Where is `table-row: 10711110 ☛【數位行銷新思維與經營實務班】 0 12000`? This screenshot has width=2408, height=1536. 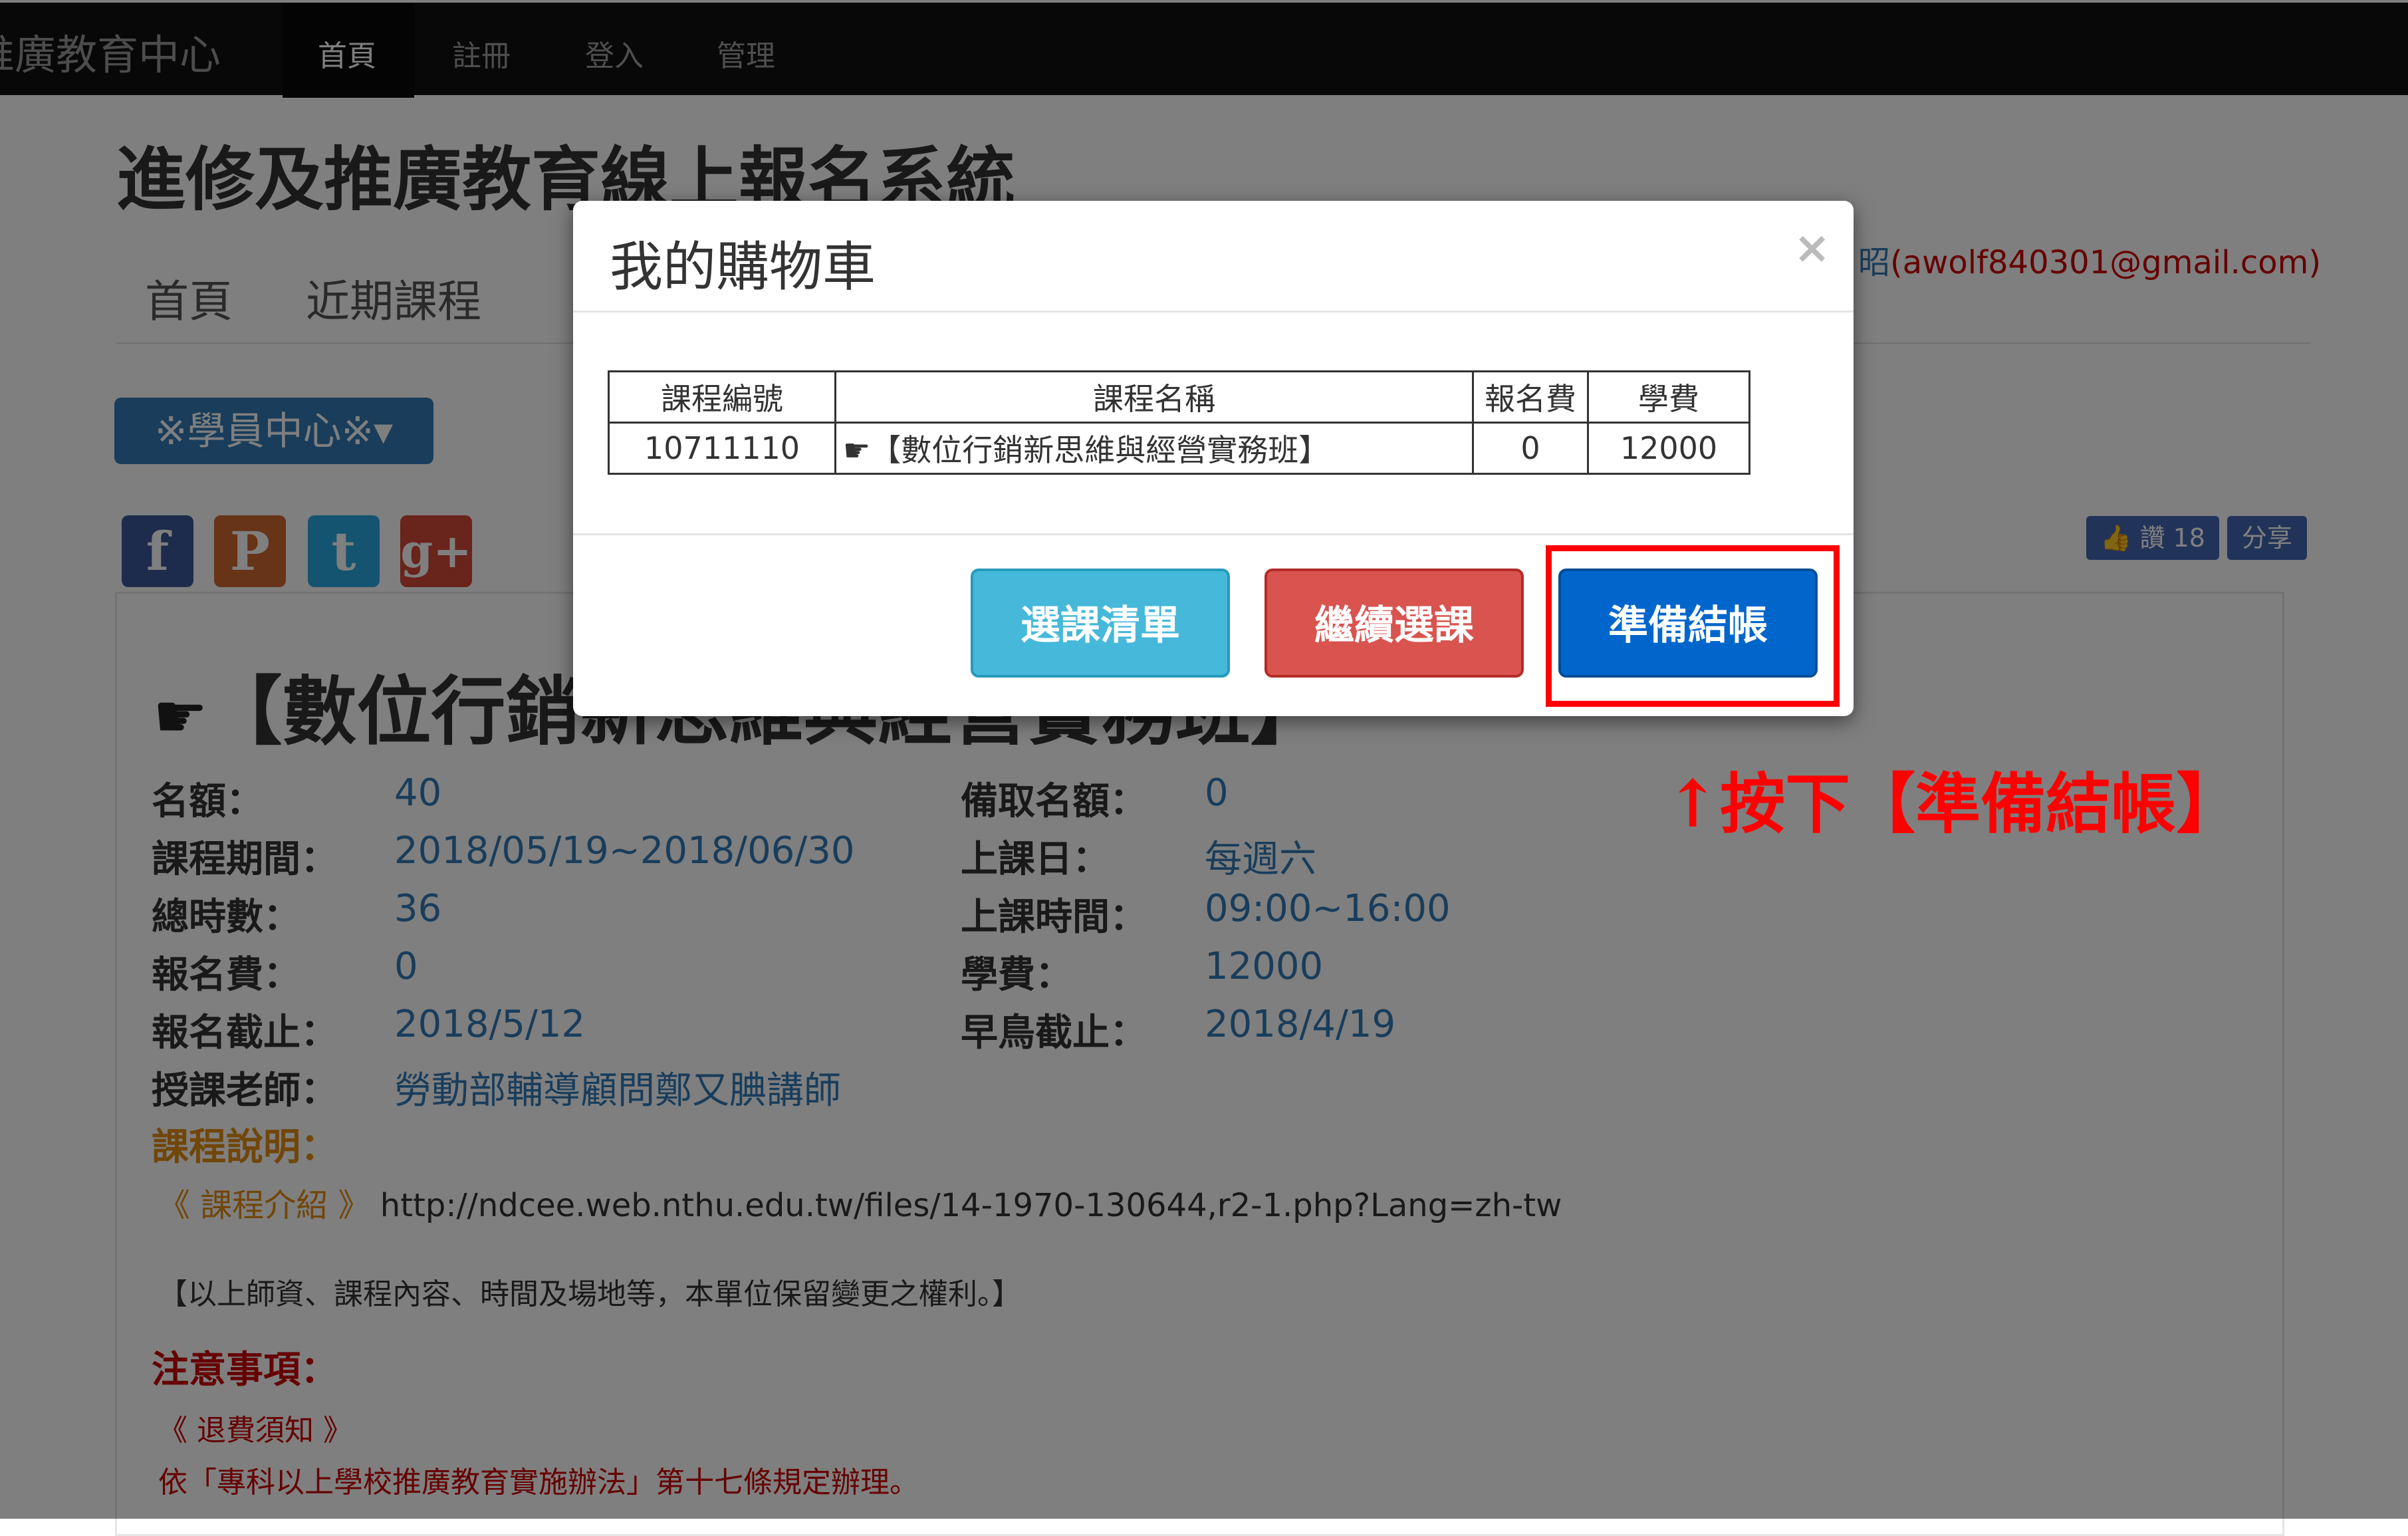 table-row: 10711110 ☛【數位行銷新思維與經營實務班】 0 12000 is located at coordinates (1179, 448).